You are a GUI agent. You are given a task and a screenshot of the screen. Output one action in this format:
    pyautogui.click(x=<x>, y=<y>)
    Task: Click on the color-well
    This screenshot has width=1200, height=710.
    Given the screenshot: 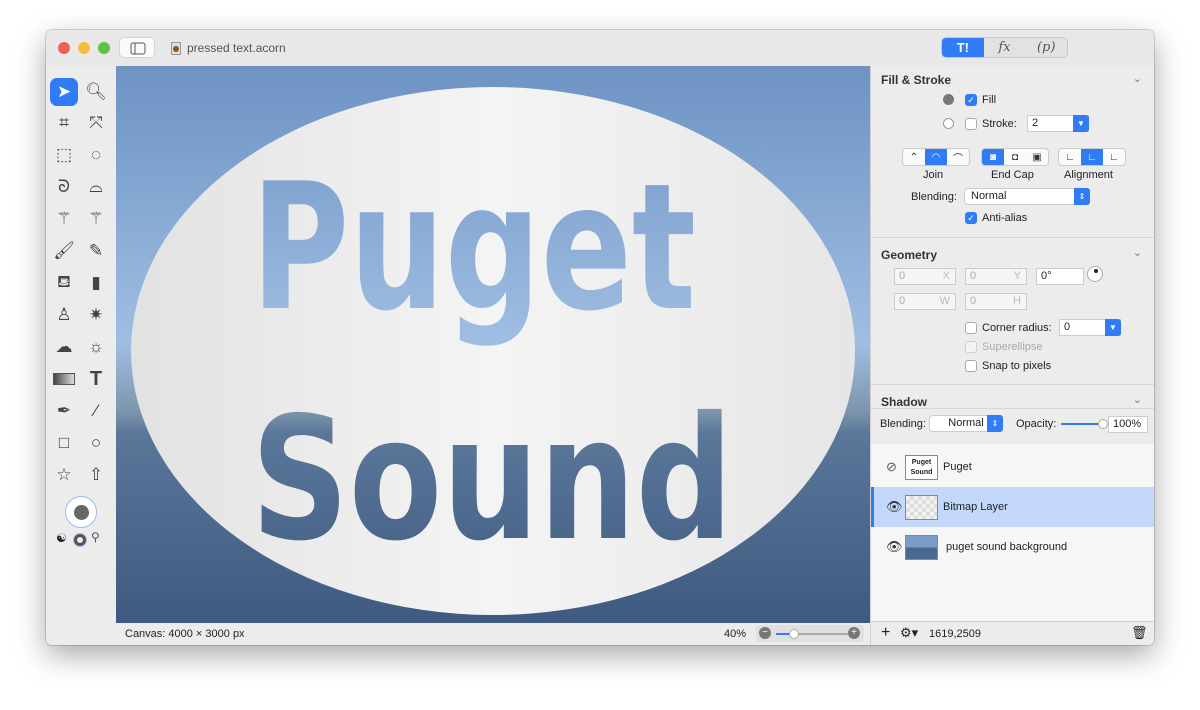 What is the action you would take?
    pyautogui.click(x=81, y=512)
    